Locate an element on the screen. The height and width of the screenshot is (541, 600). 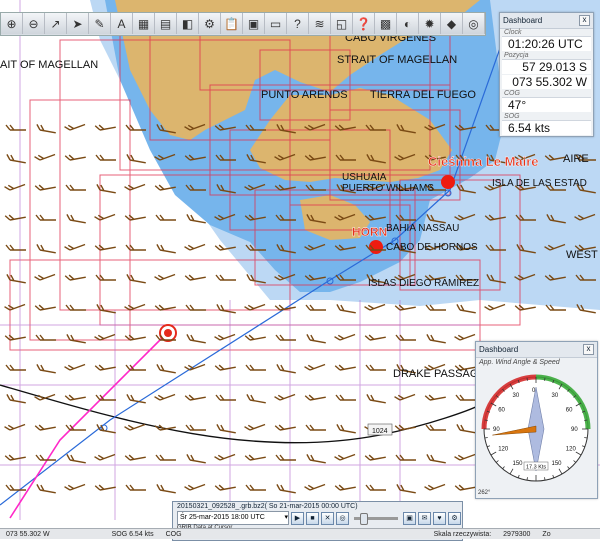
grib-time-select: Śr 25-mar-2015 18:00 UTC ▾ is located at coordinates (233, 518).